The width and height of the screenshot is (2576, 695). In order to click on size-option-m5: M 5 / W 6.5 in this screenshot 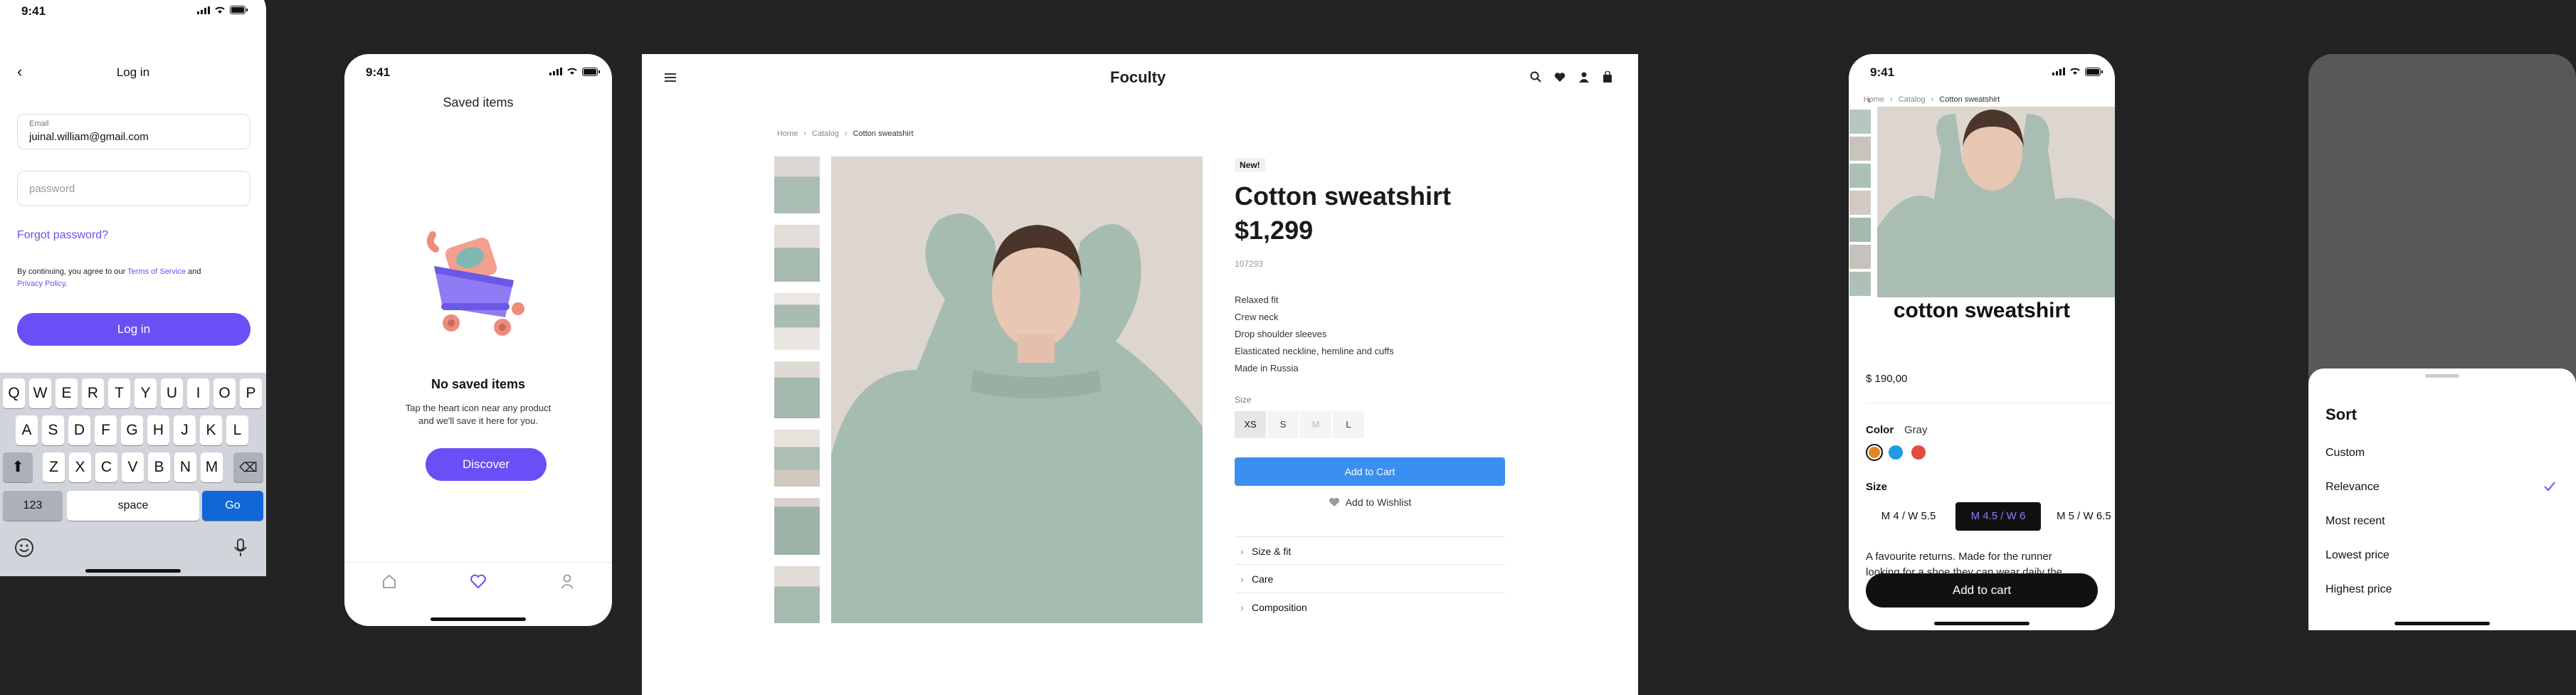, I will do `click(2081, 516)`.